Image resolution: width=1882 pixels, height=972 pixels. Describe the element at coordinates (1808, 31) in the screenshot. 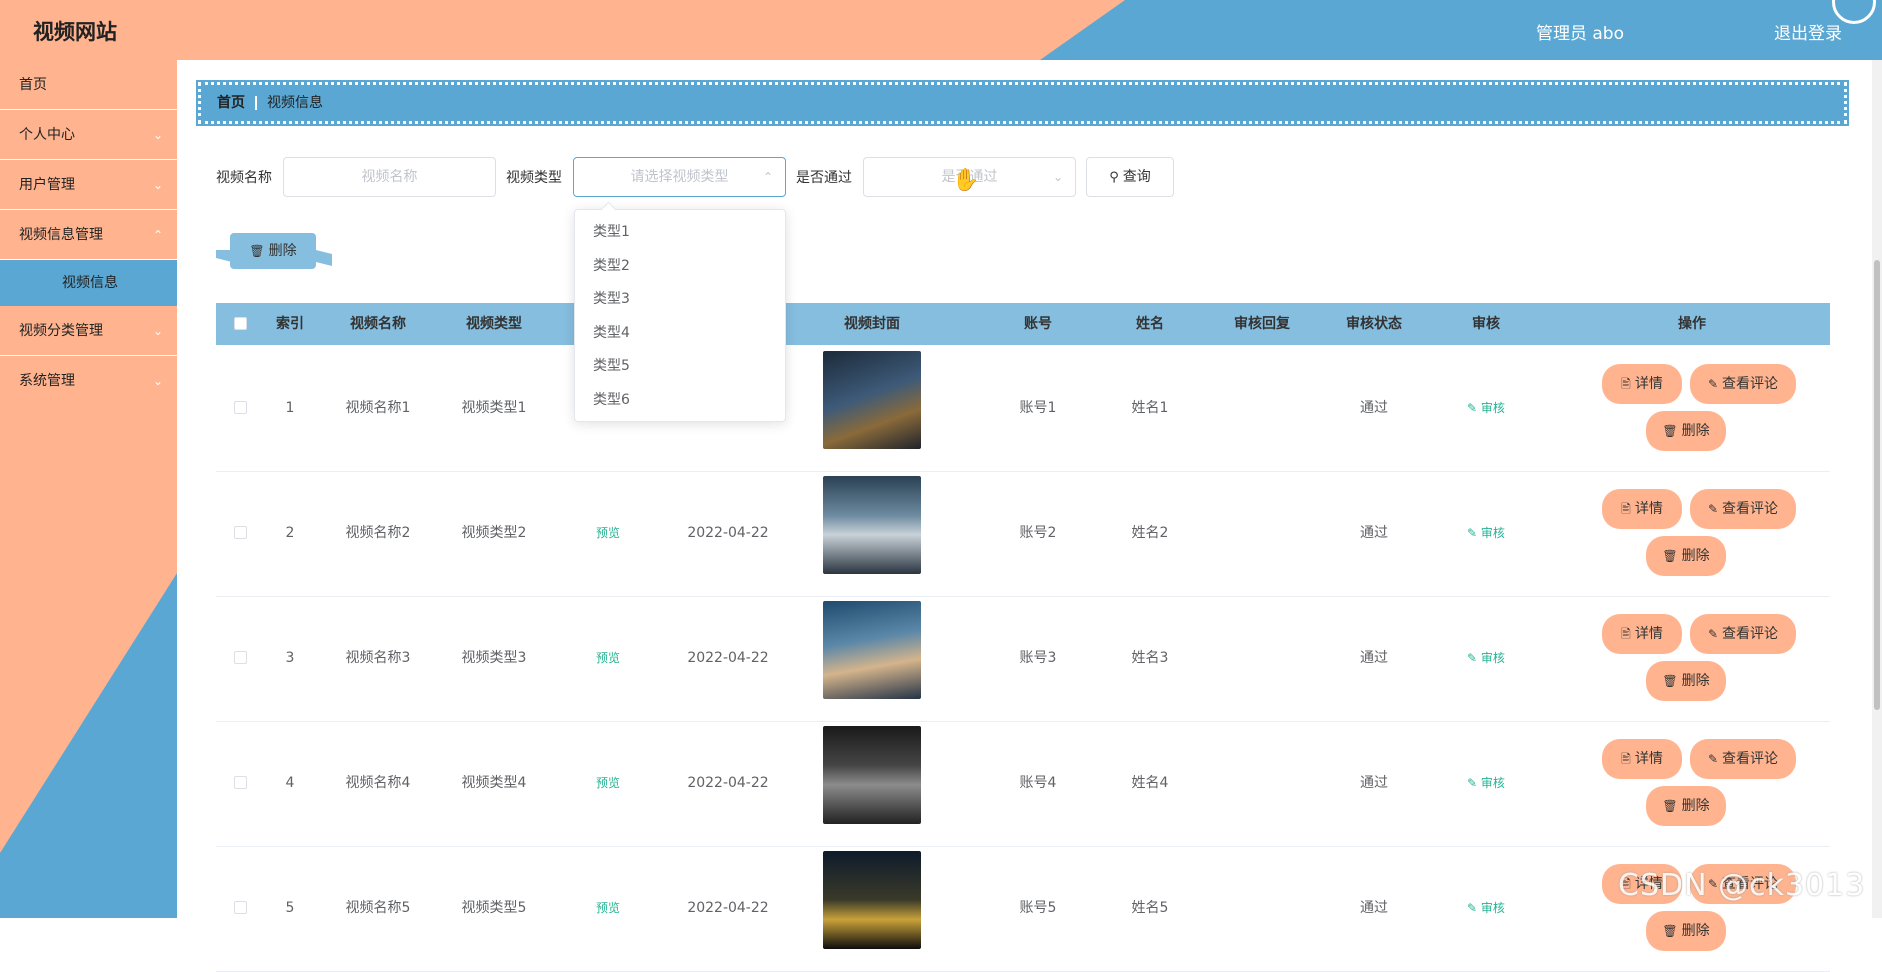

I see `logout-link: 退出登录` at that location.